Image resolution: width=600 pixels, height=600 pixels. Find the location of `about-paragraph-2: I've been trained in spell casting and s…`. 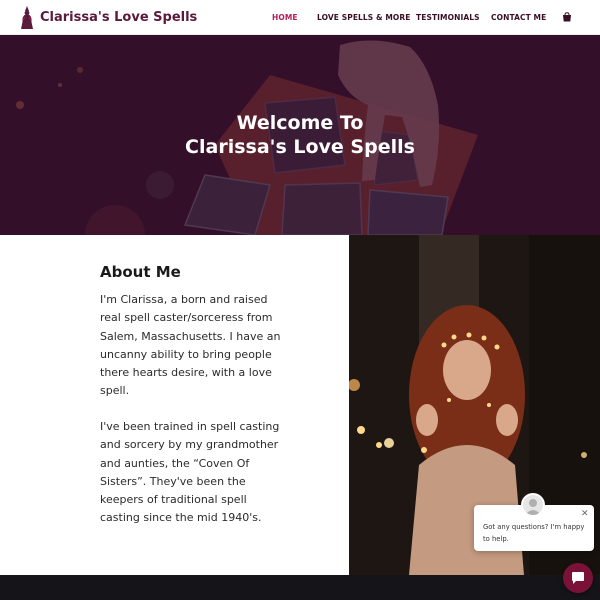

about-paragraph-2: I've been trained in spell casting and s… is located at coordinates (190, 472).